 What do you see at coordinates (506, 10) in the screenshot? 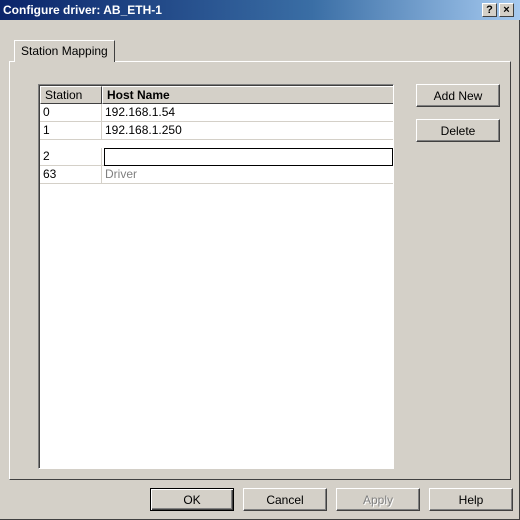
I see `close-icon: ×` at bounding box center [506, 10].